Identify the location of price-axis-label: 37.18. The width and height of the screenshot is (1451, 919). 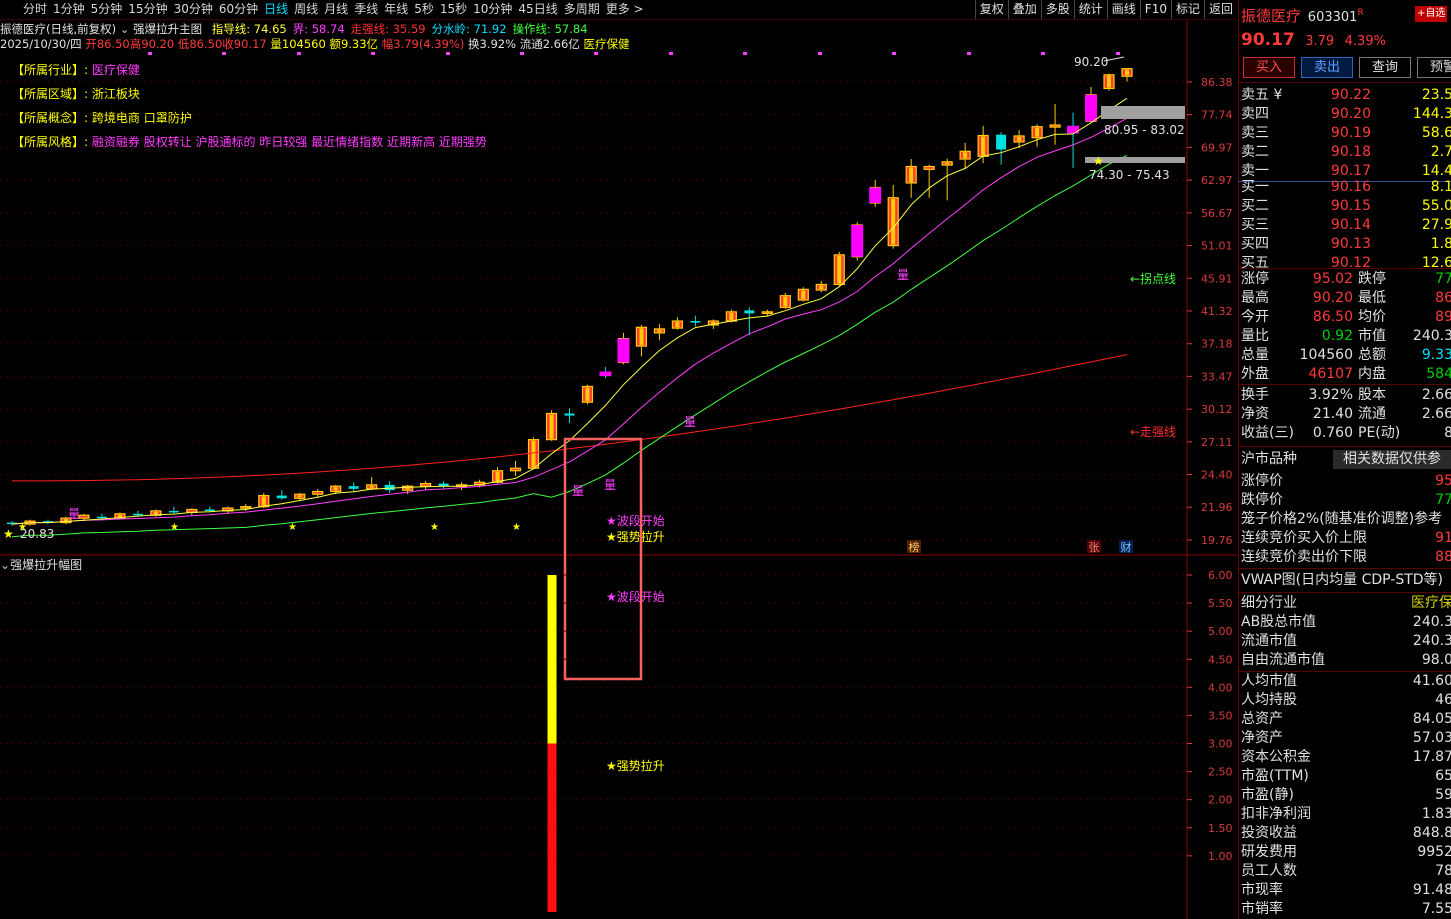
(1217, 344).